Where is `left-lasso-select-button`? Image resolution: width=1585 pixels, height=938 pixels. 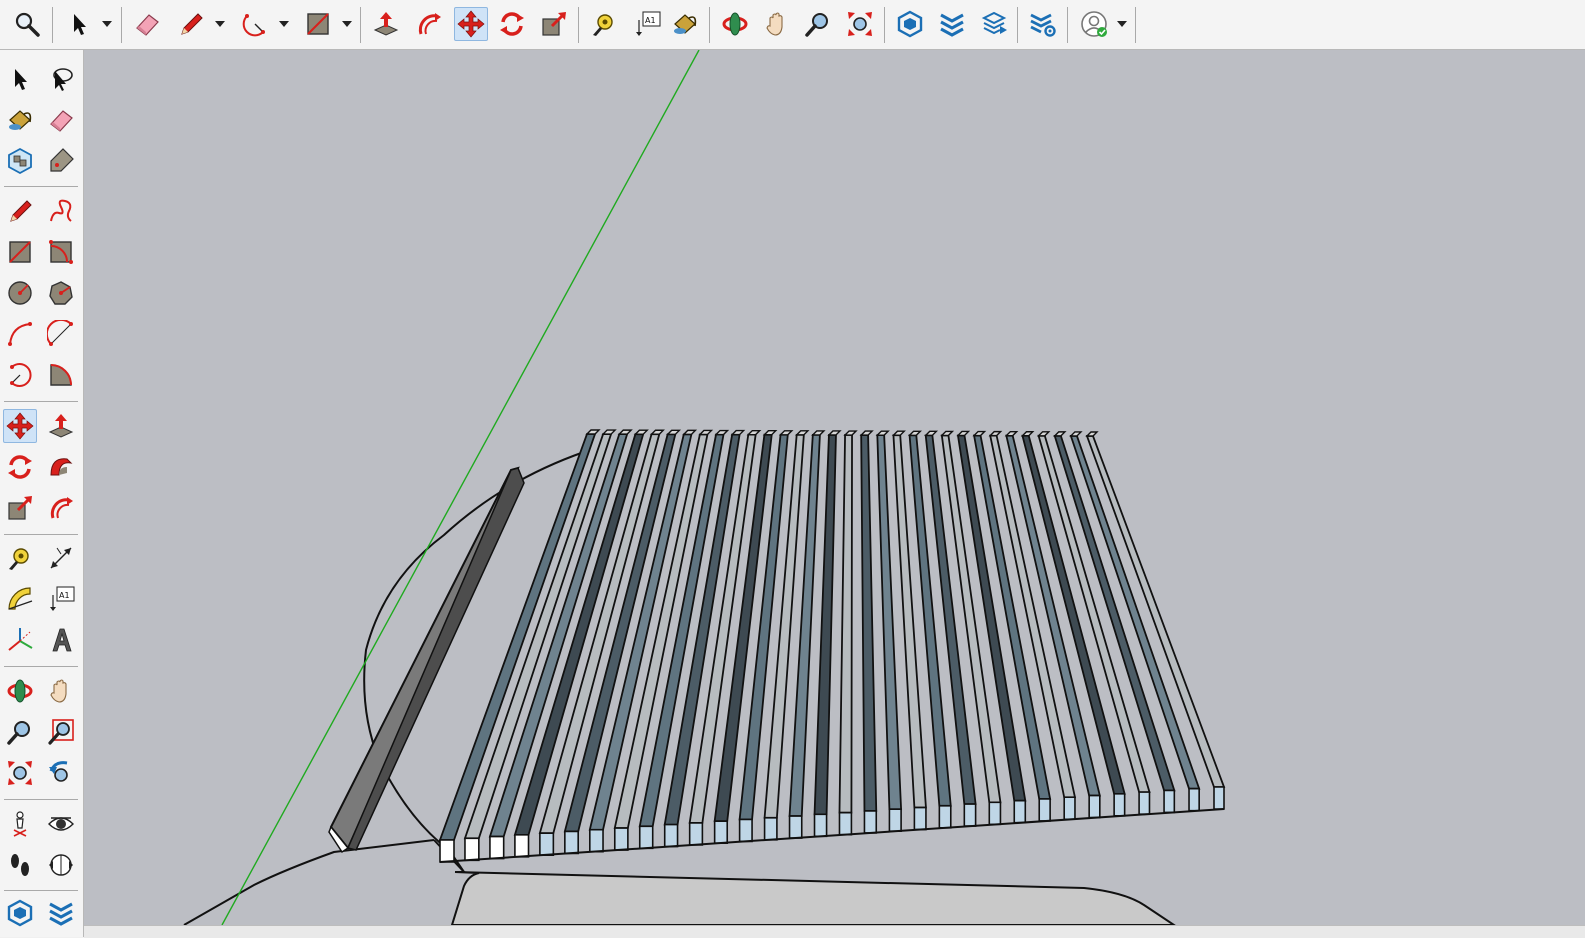
left-lasso-select-button is located at coordinates (61, 79).